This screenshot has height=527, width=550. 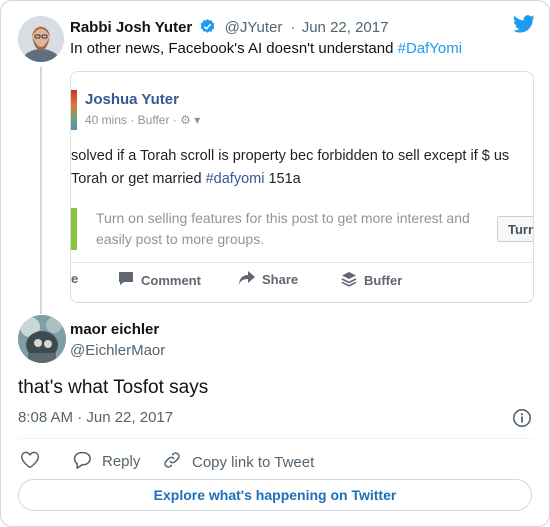 I want to click on copy-link-button: Copy link to Tweet, so click(x=238, y=462).